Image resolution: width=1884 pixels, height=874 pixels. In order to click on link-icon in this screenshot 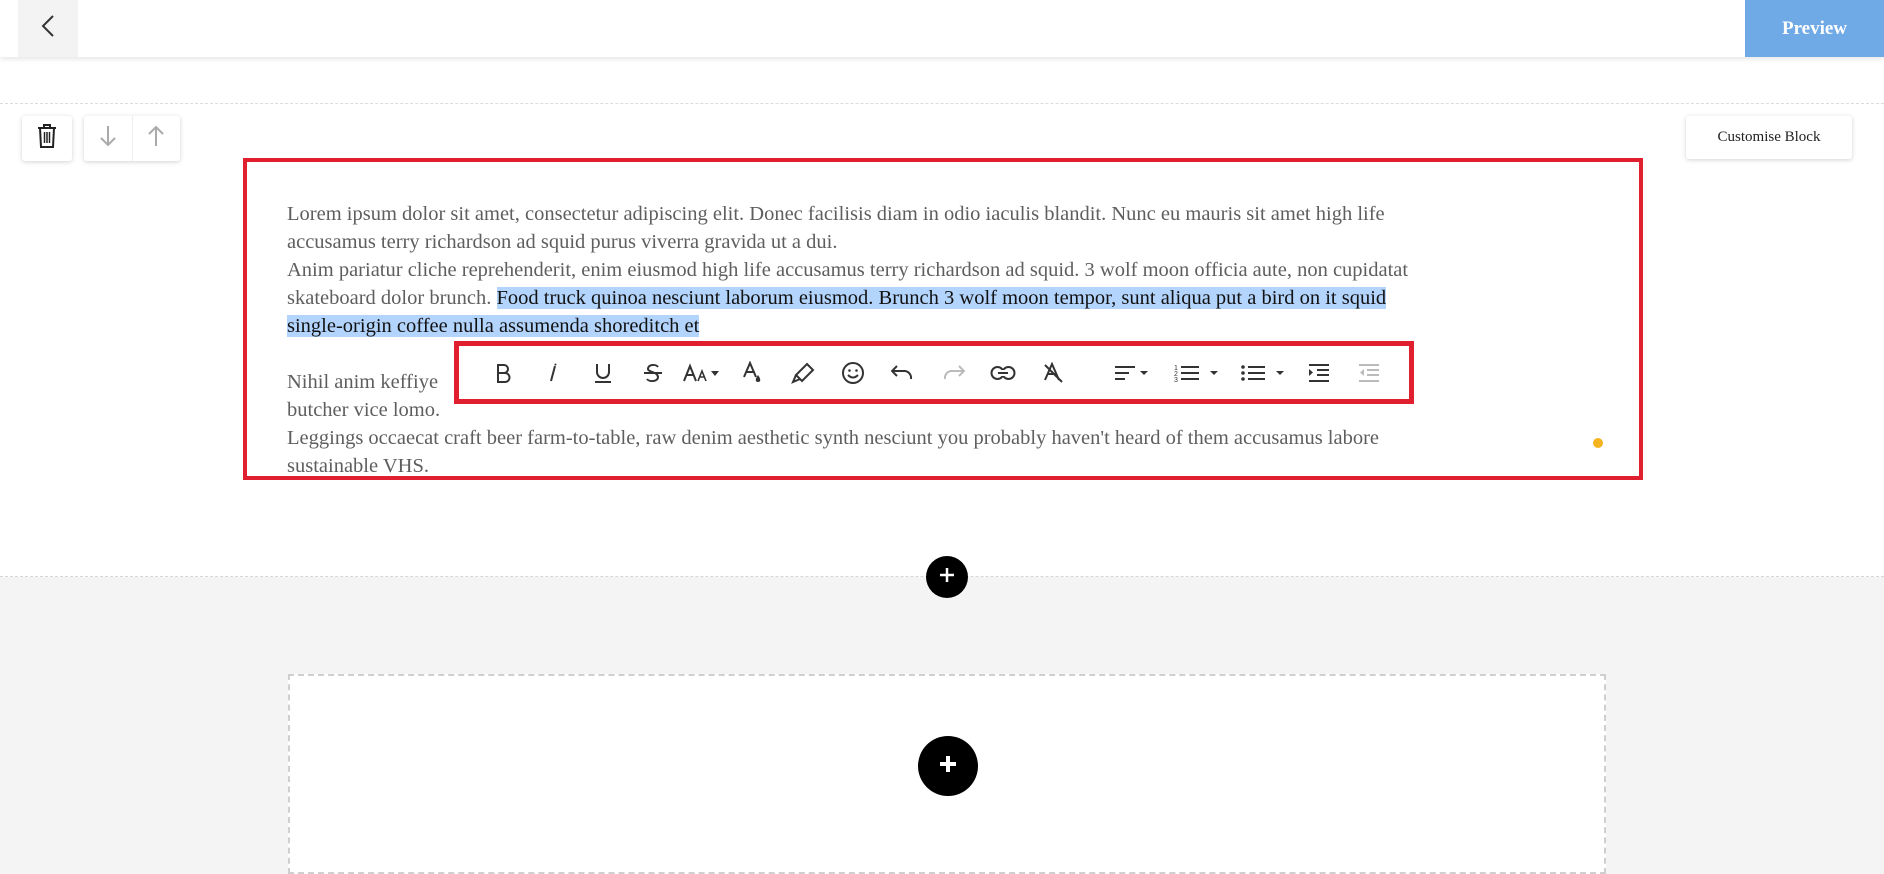, I will do `click(1003, 373)`.